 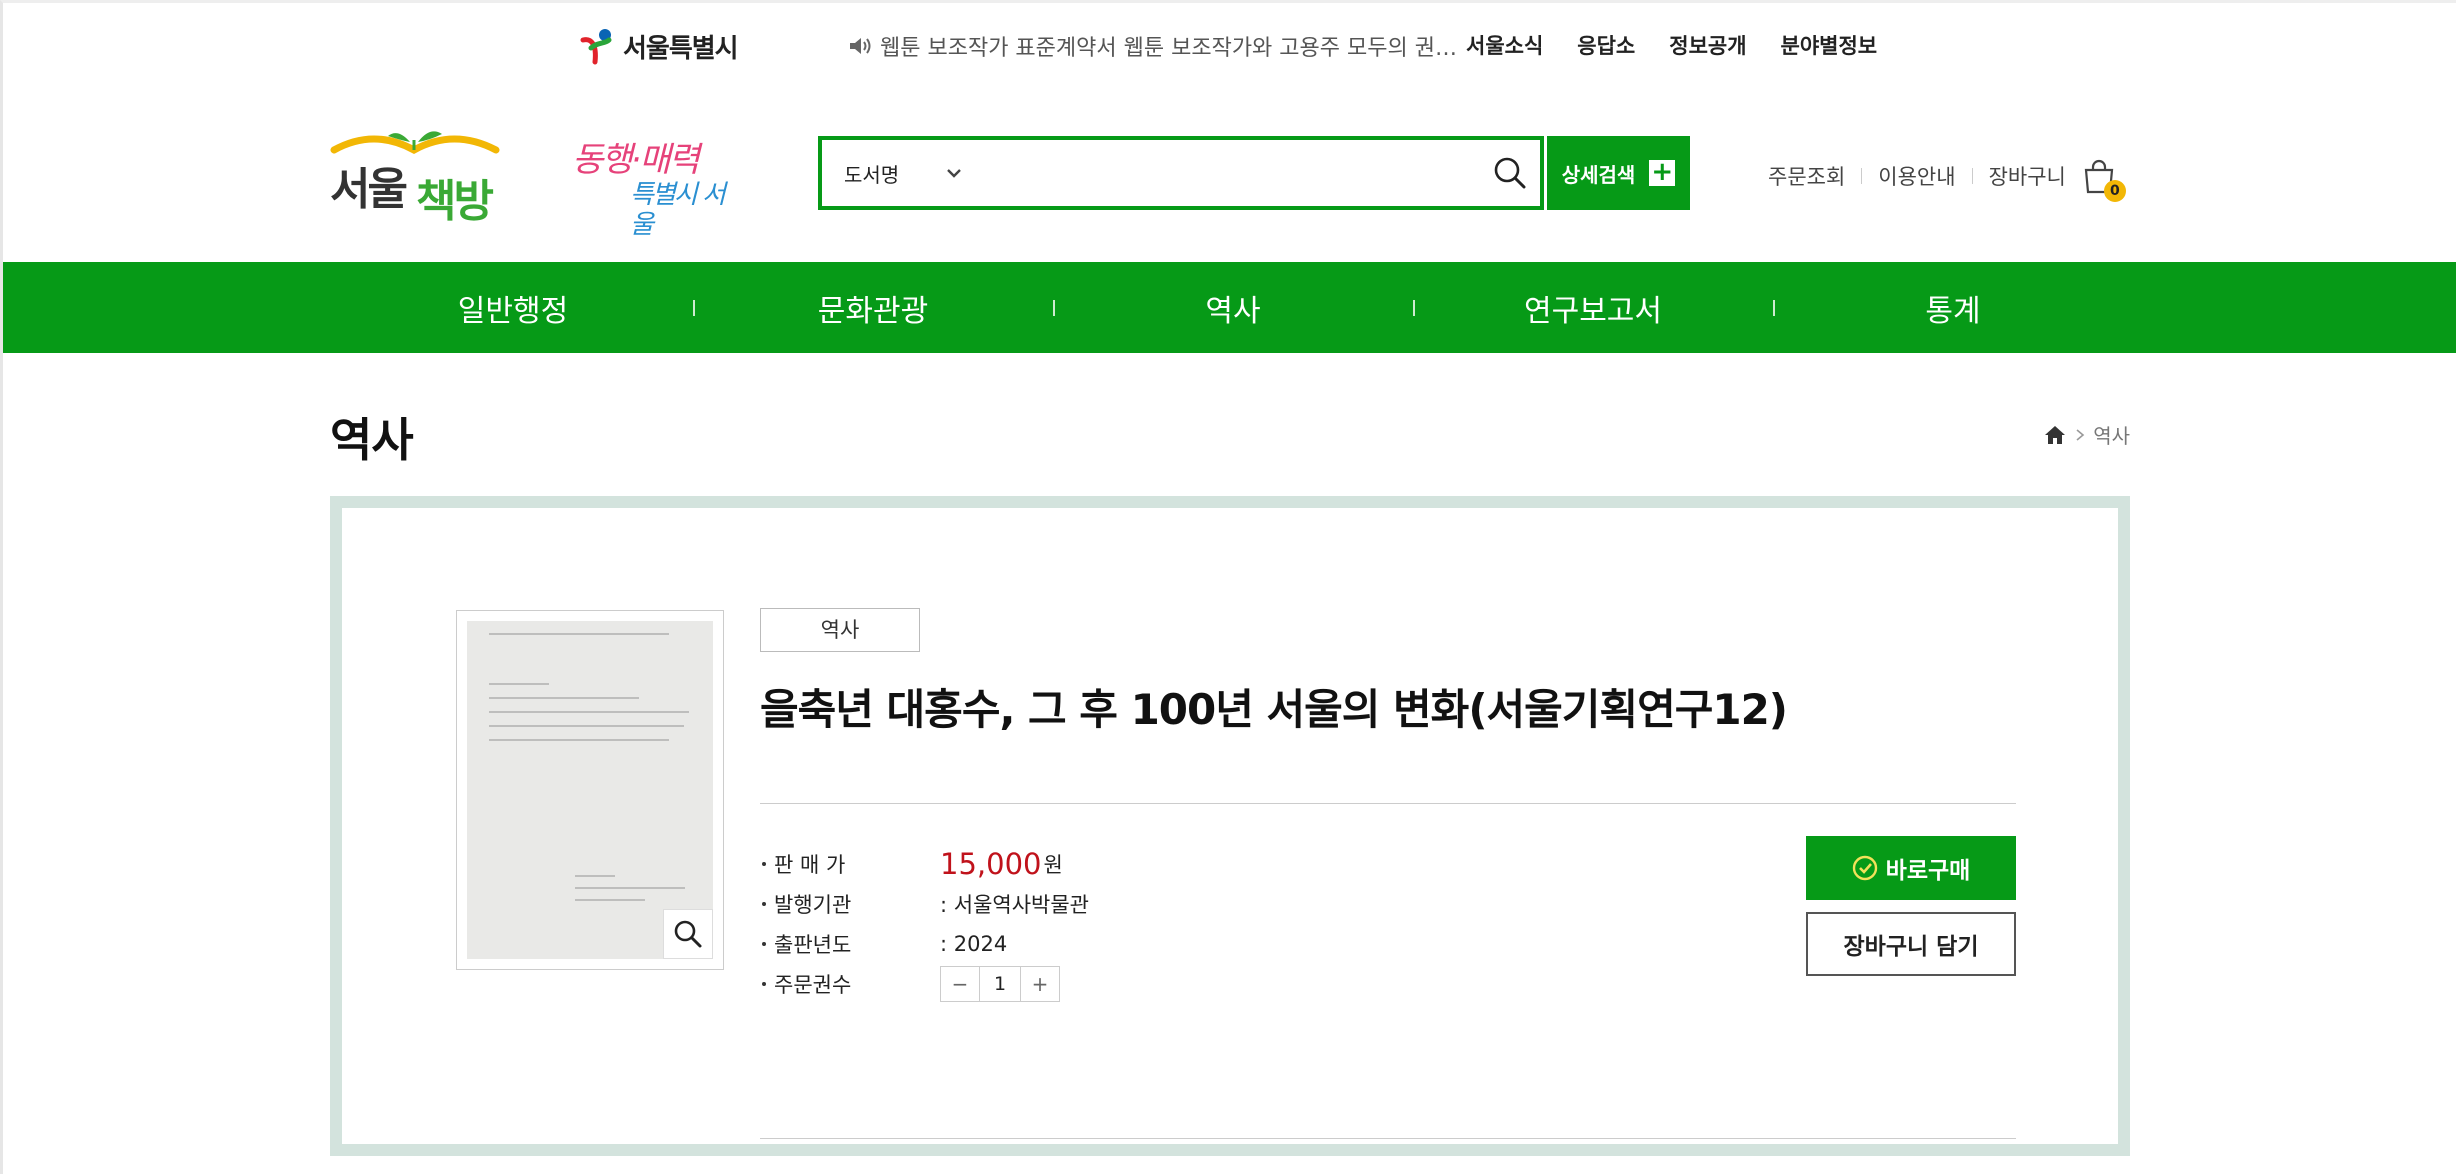 I want to click on buy-now-label: 바로구매, so click(x=1928, y=871).